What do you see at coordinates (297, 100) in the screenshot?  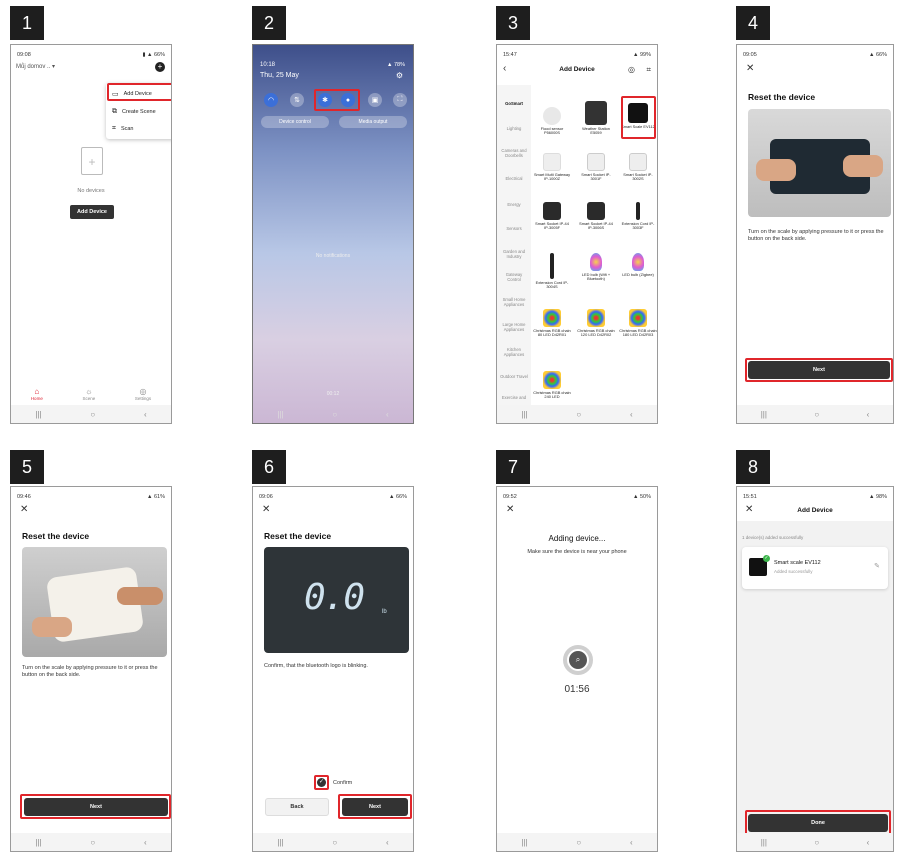 I see `data-toggle-icon: ⇅` at bounding box center [297, 100].